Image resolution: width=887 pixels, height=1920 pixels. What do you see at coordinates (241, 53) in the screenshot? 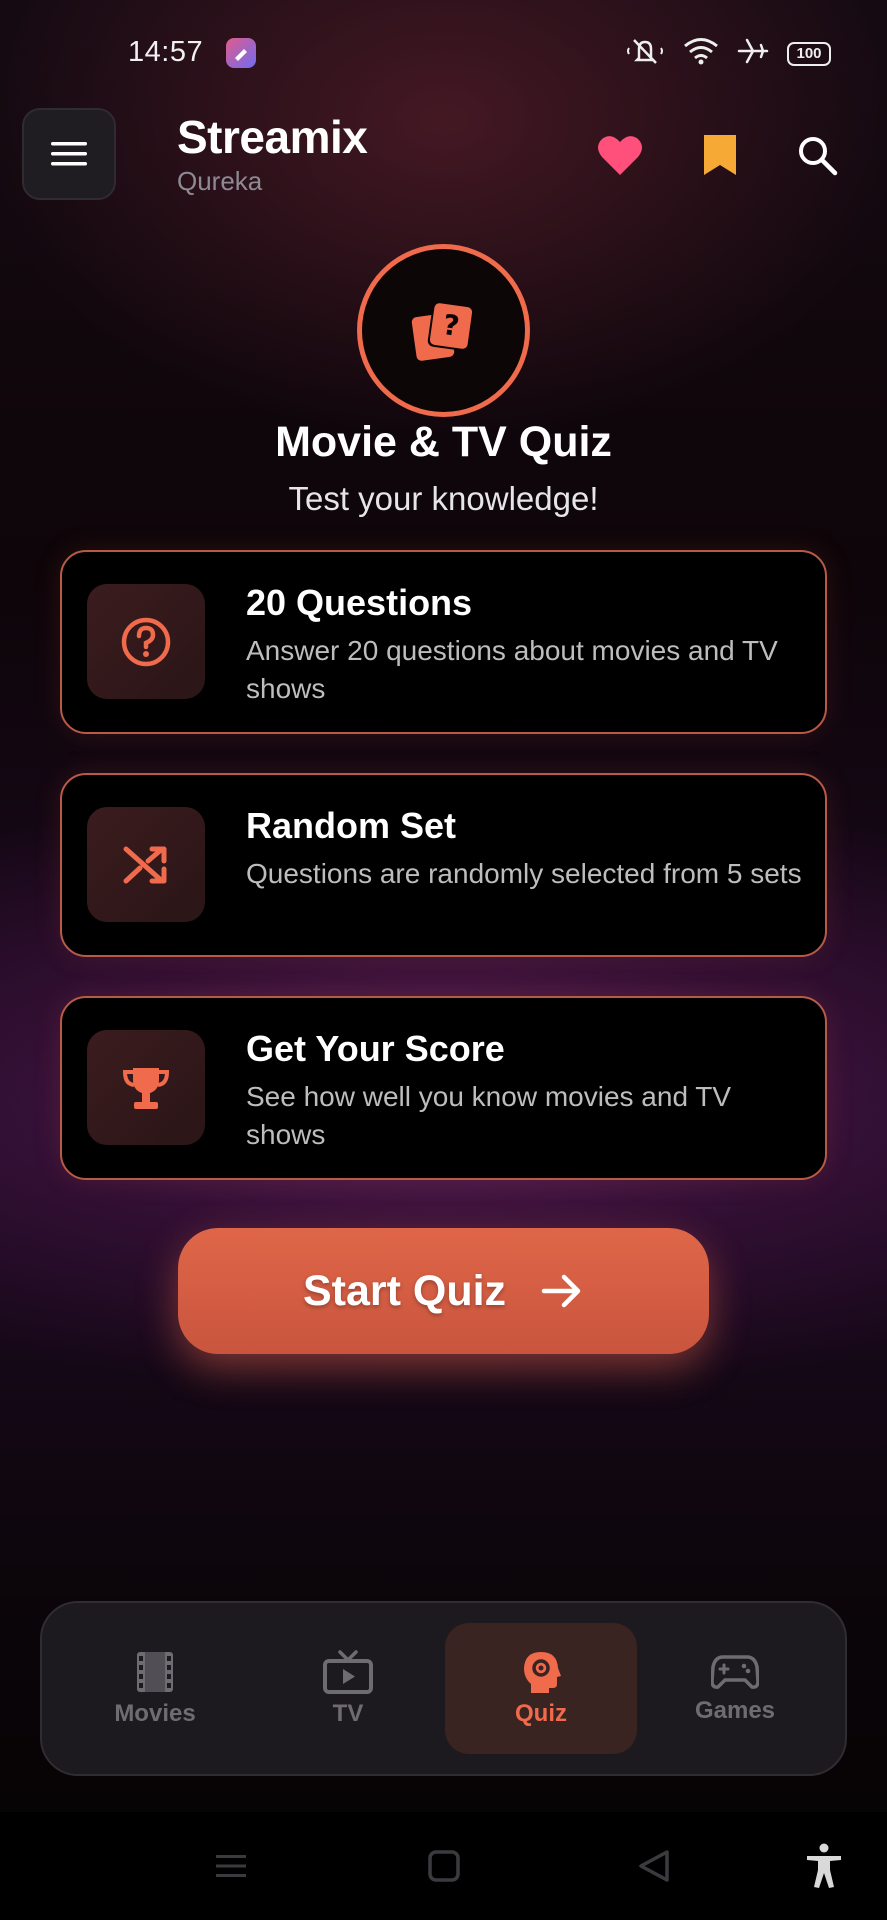
I see `notification-app-icon` at bounding box center [241, 53].